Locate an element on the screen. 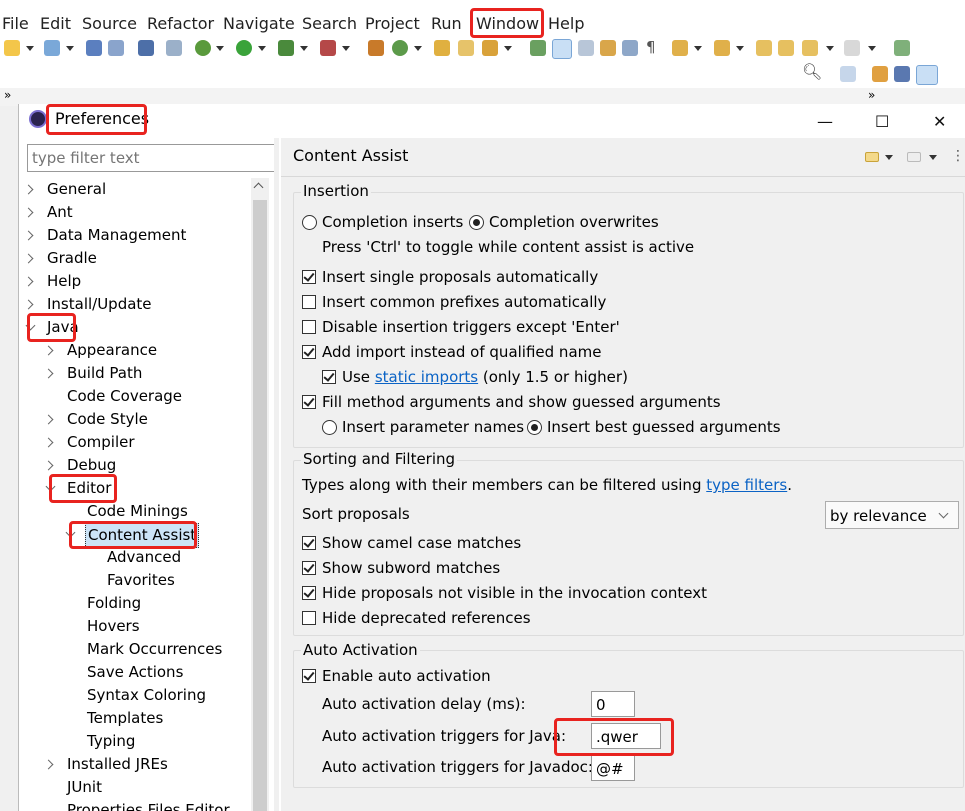  menu-project: Project is located at coordinates (392, 23).